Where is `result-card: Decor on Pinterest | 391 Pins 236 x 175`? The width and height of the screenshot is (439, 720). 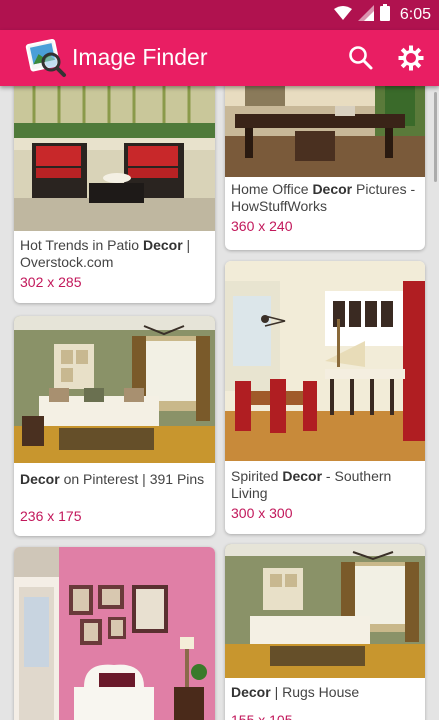 result-card: Decor on Pinterest | 391 Pins 236 x 175 is located at coordinates (114, 426).